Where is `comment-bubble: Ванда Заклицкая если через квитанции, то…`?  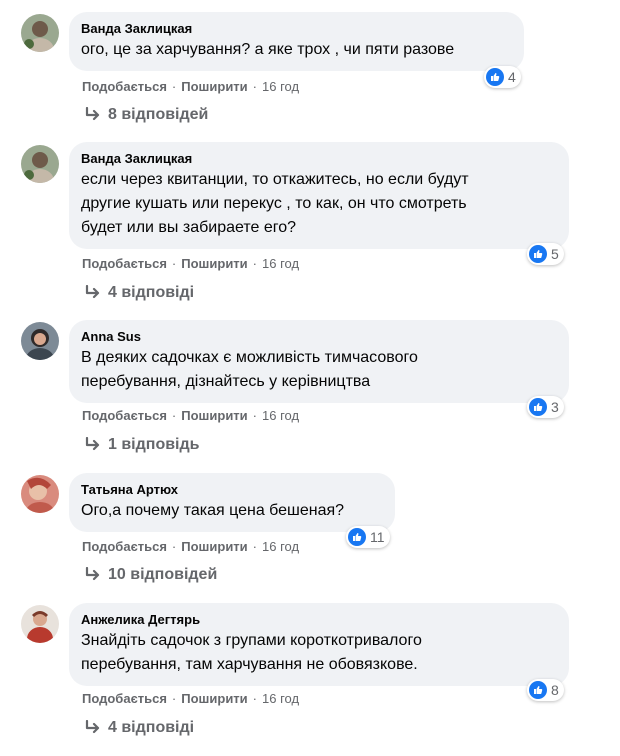
comment-bubble: Ванда Заклицкая если через квитанции, то… is located at coordinates (319, 195).